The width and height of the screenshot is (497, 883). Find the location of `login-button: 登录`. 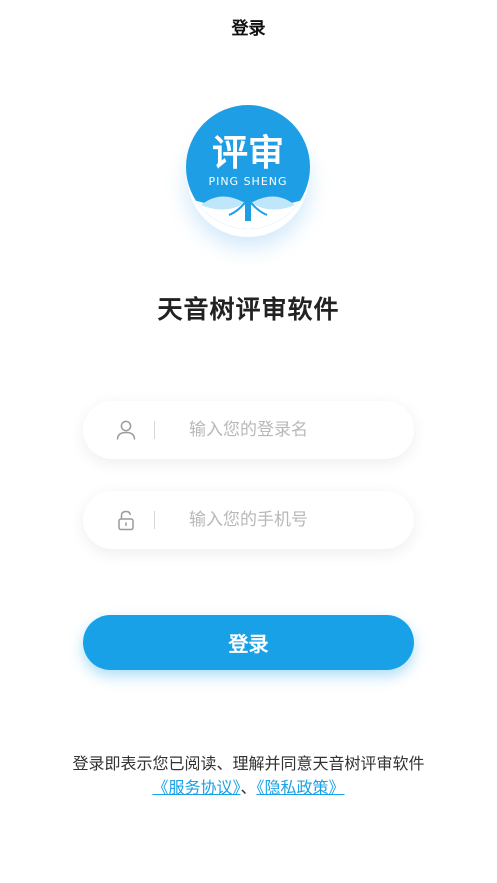

login-button: 登录 is located at coordinates (248, 642).